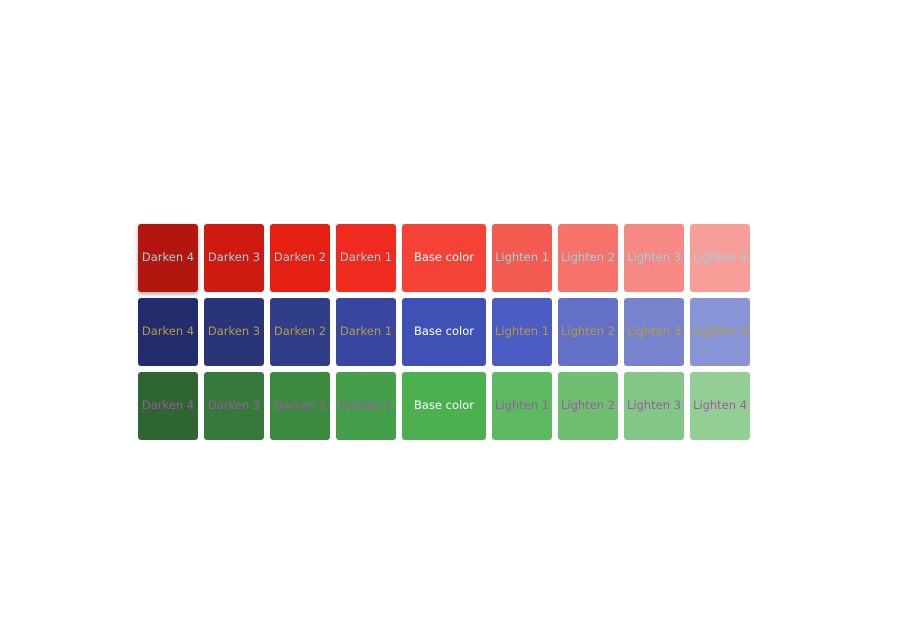 The width and height of the screenshot is (899, 641). I want to click on swatch-red-base-color: Base color, so click(444, 258).